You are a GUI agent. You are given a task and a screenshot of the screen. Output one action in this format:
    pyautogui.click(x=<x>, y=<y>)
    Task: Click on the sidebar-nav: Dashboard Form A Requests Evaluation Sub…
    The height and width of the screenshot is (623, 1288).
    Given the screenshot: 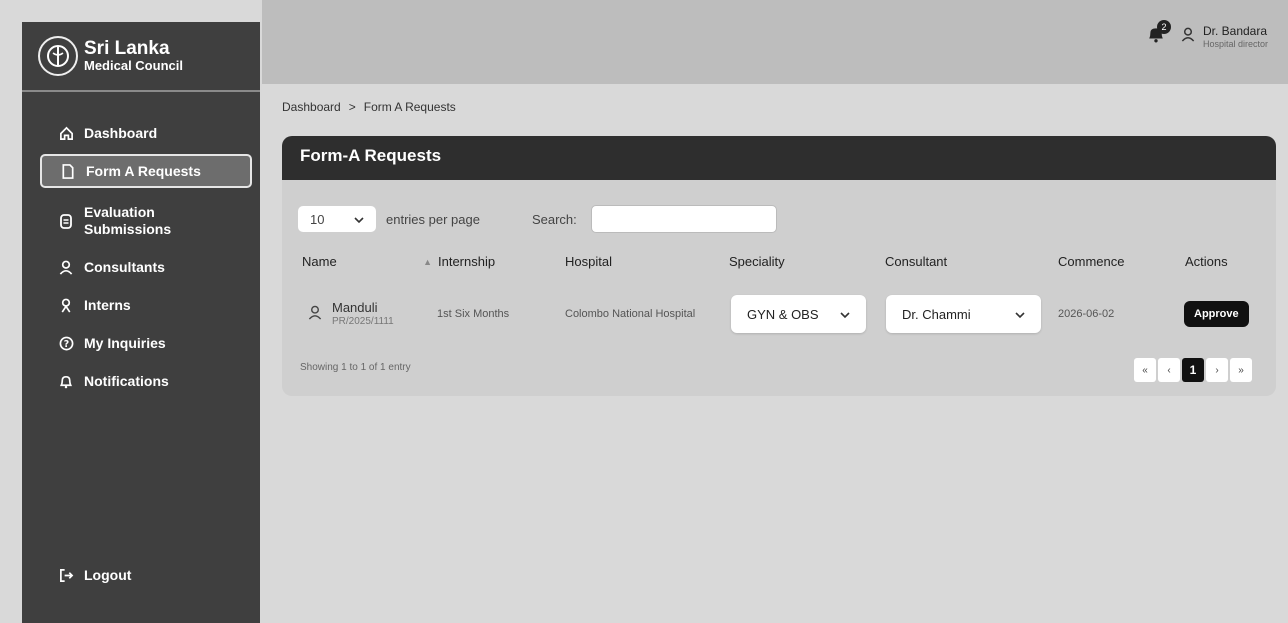 What is the action you would take?
    pyautogui.click(x=141, y=257)
    